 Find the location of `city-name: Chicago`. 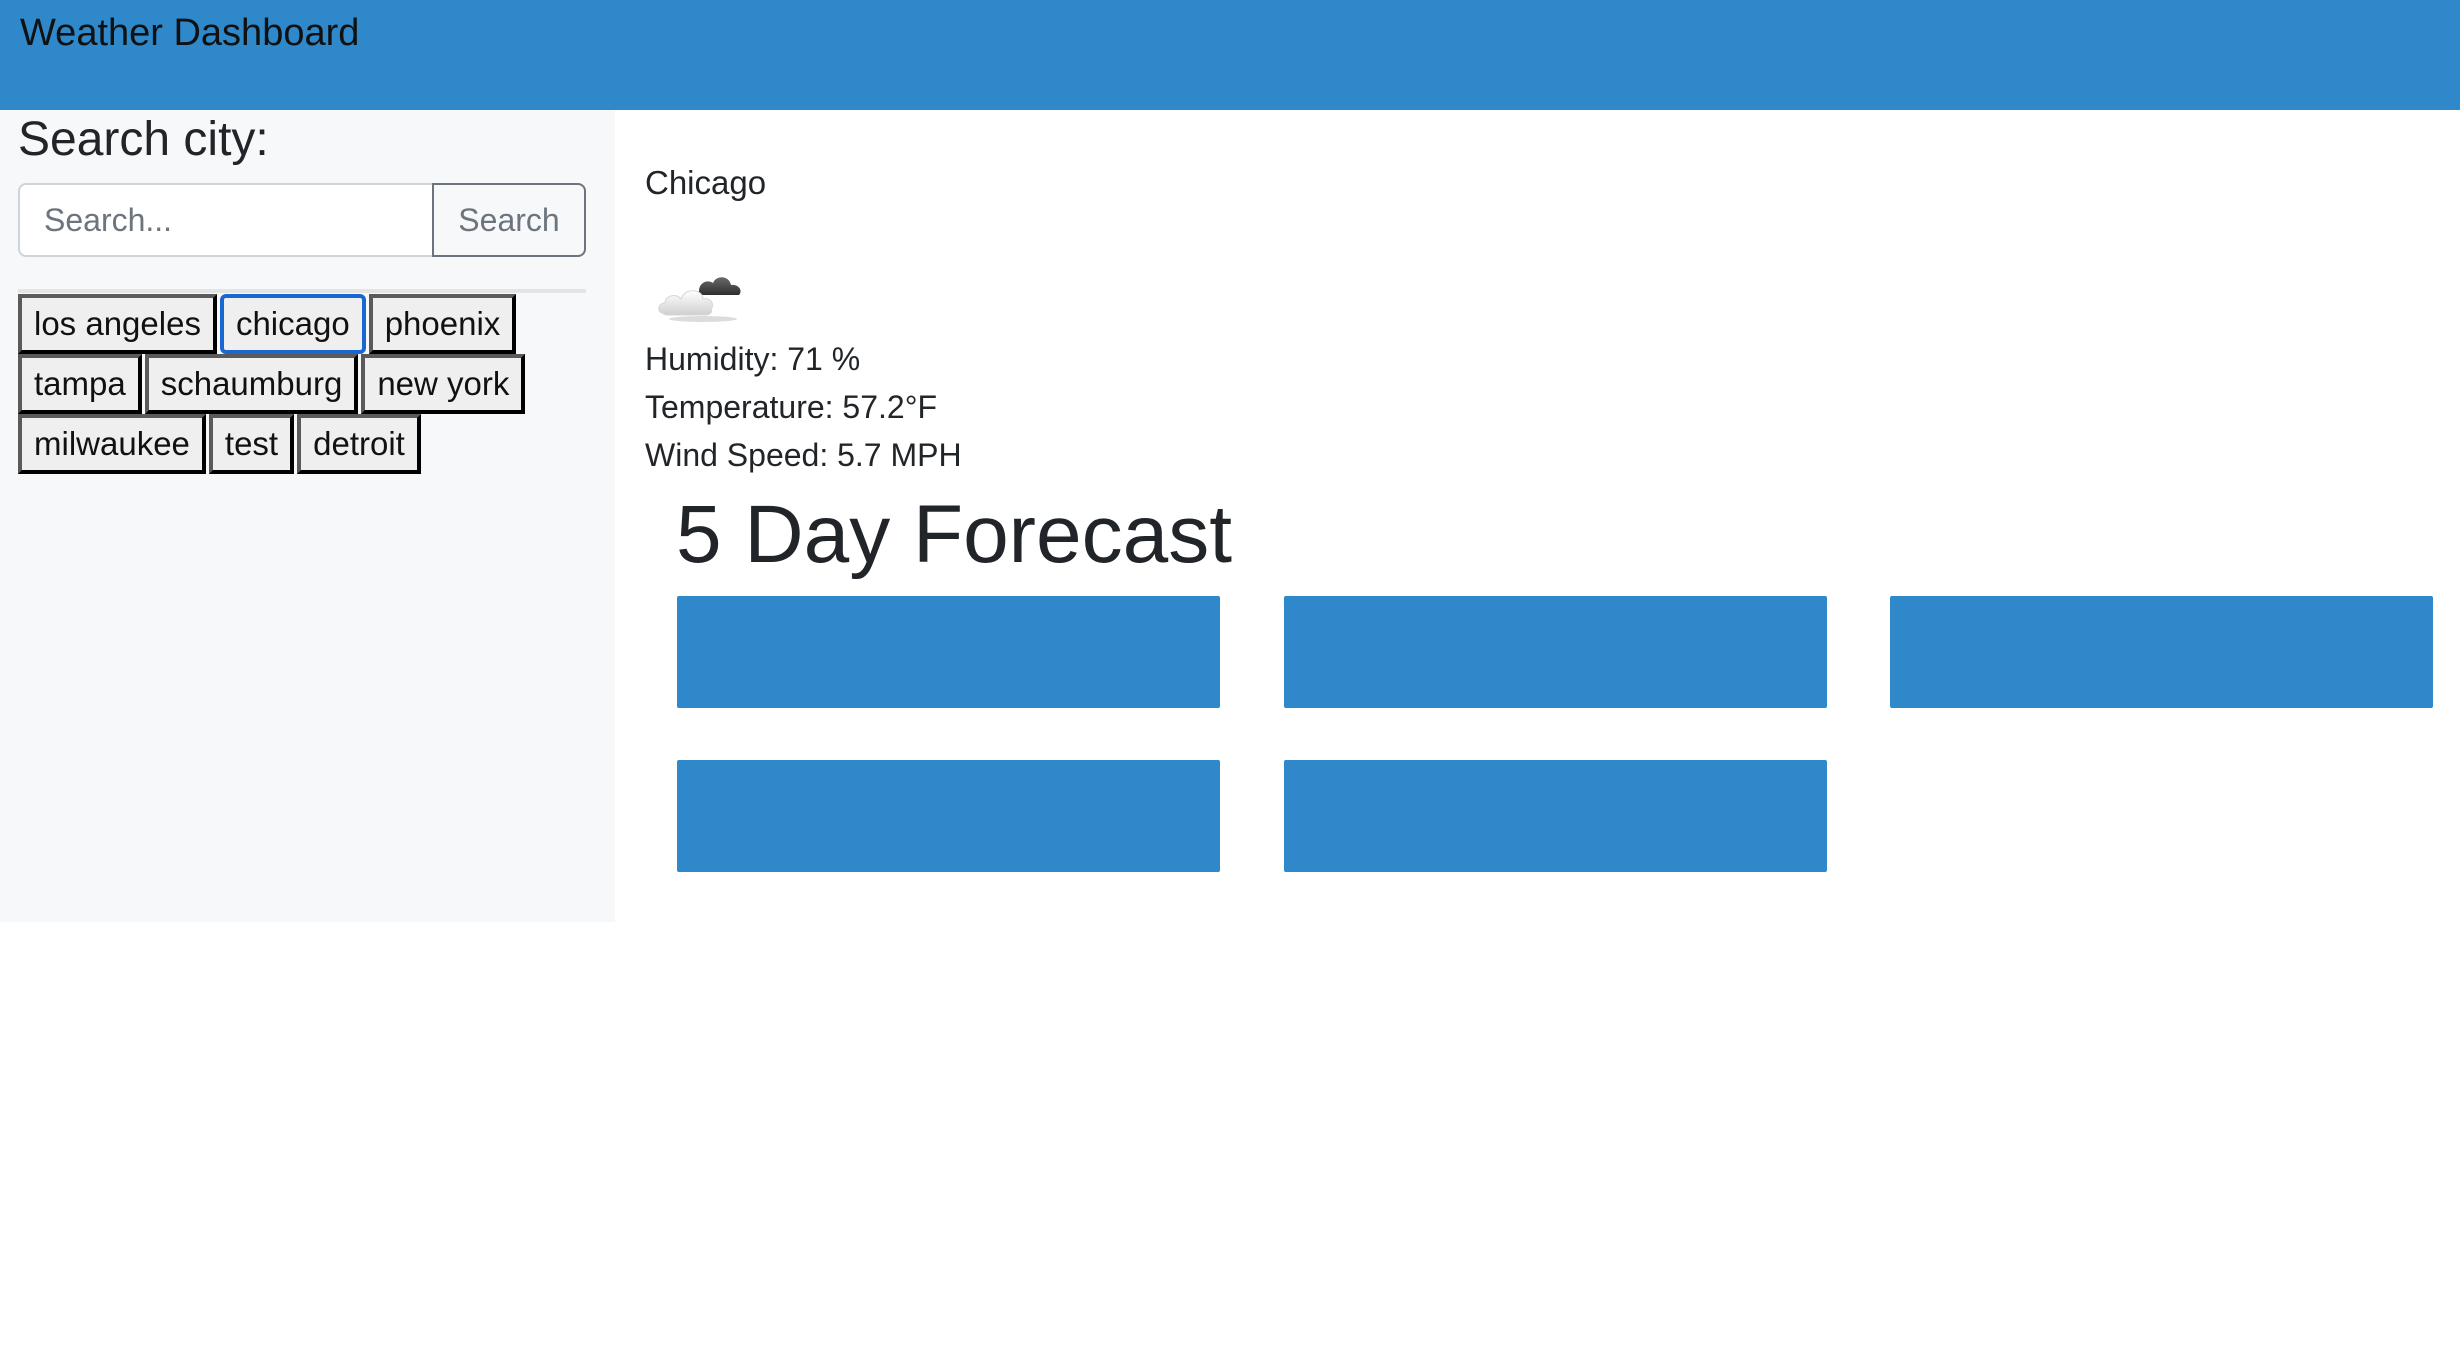

city-name: Chicago is located at coordinates (706, 182).